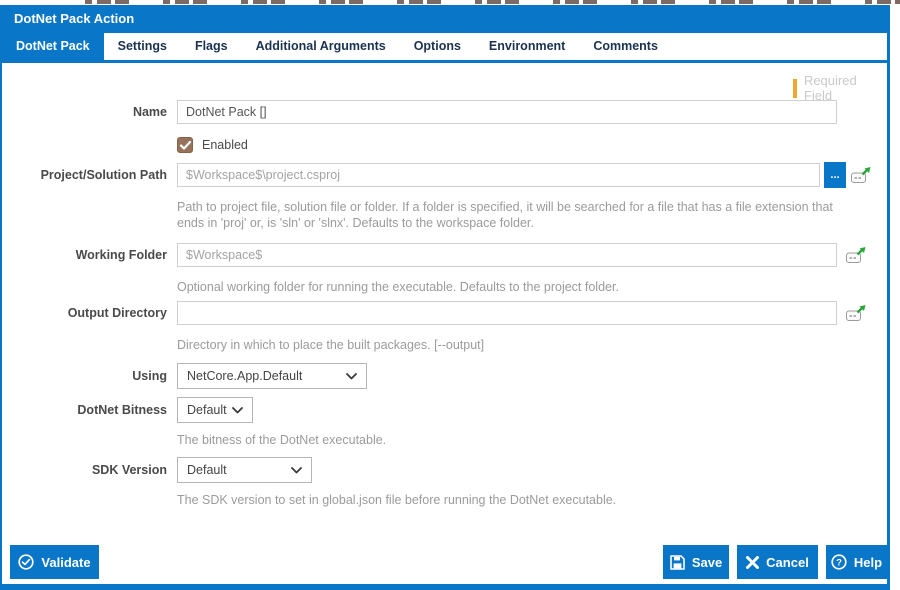  Describe the element at coordinates (282, 440) in the screenshot. I see `bitness-help: The bitness of the DotNet executable.` at that location.